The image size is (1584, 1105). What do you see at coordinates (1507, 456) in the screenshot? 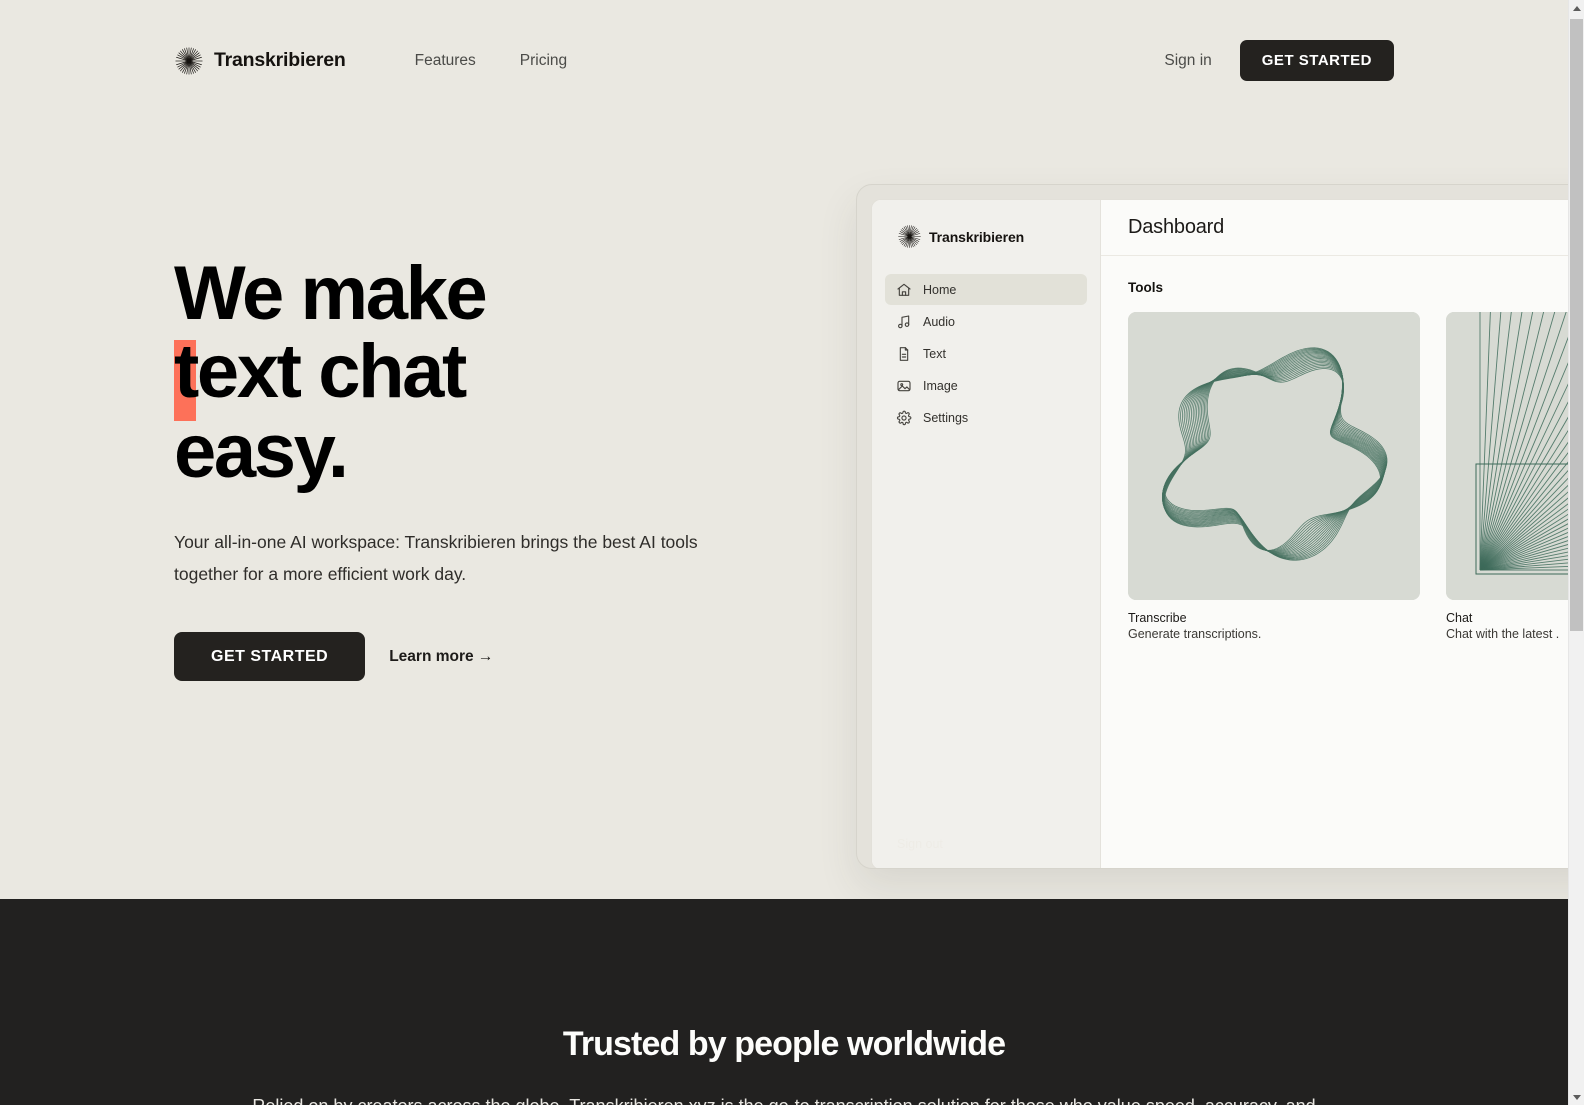
I see `ray-burst-art` at bounding box center [1507, 456].